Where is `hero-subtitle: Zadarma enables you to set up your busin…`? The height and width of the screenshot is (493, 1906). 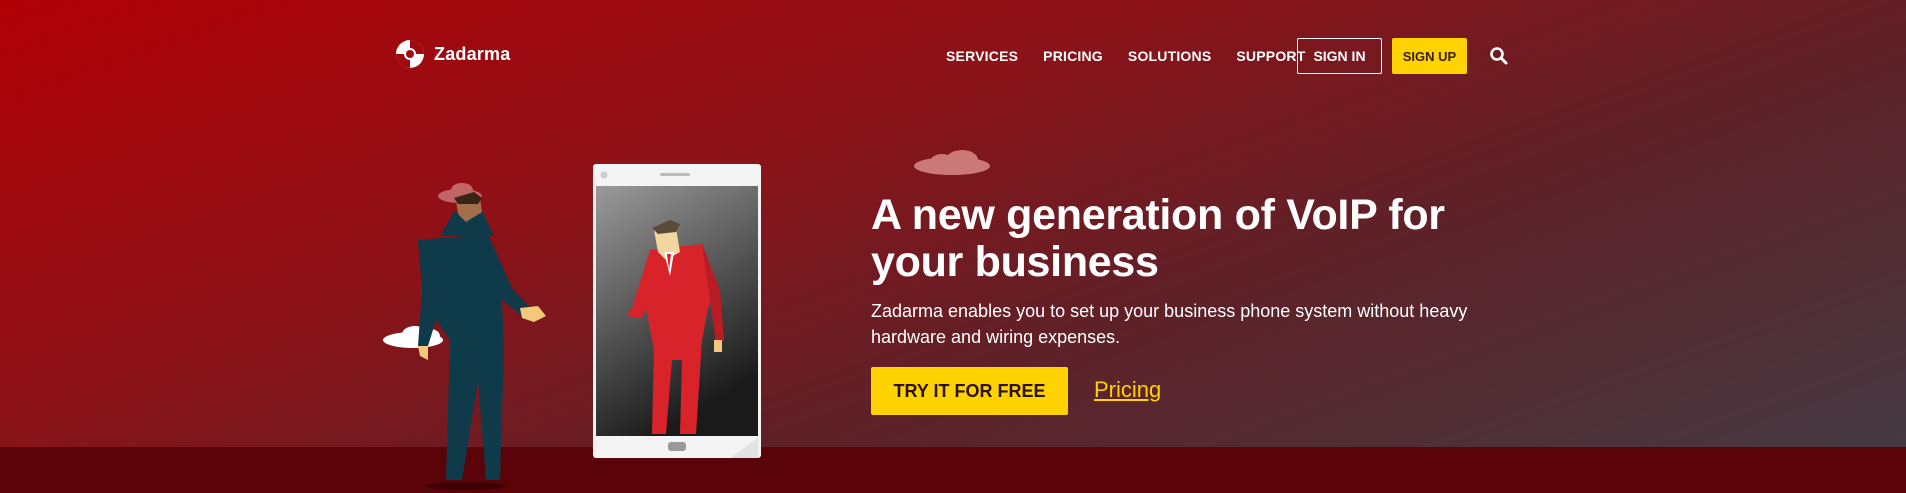
hero-subtitle: Zadarma enables you to set up your busin… is located at coordinates (1169, 324).